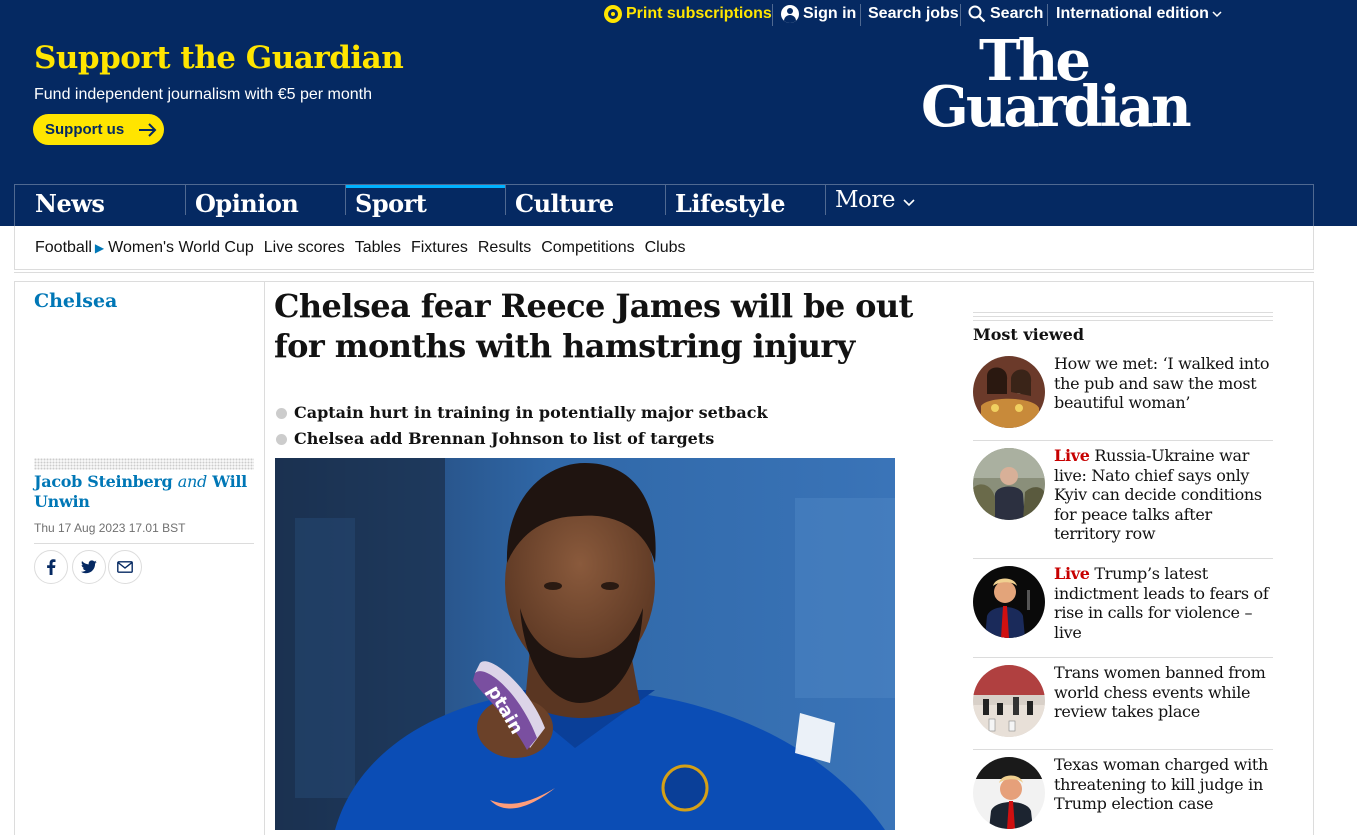 The height and width of the screenshot is (835, 1357). What do you see at coordinates (699, 13) in the screenshot?
I see `print-subscriptions-label: Print subscriptions` at bounding box center [699, 13].